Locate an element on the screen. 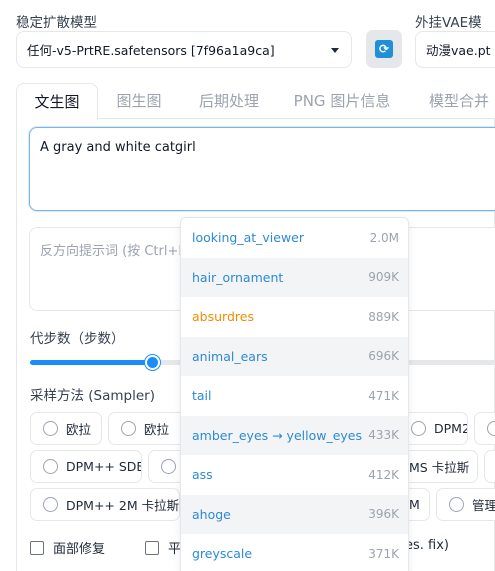 This screenshot has height=571, width=495. autocomplete-tag: ahoge is located at coordinates (211, 514).